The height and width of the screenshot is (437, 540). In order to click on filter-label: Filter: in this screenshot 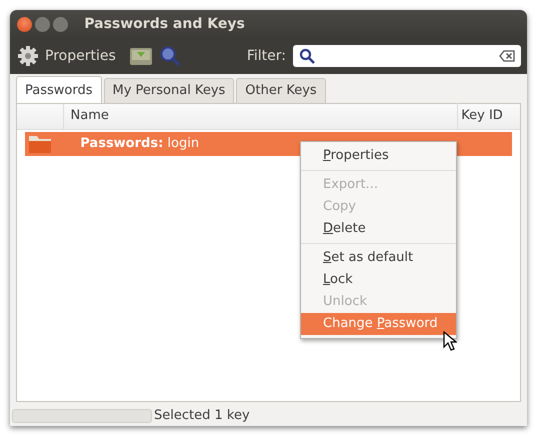, I will do `click(266, 56)`.